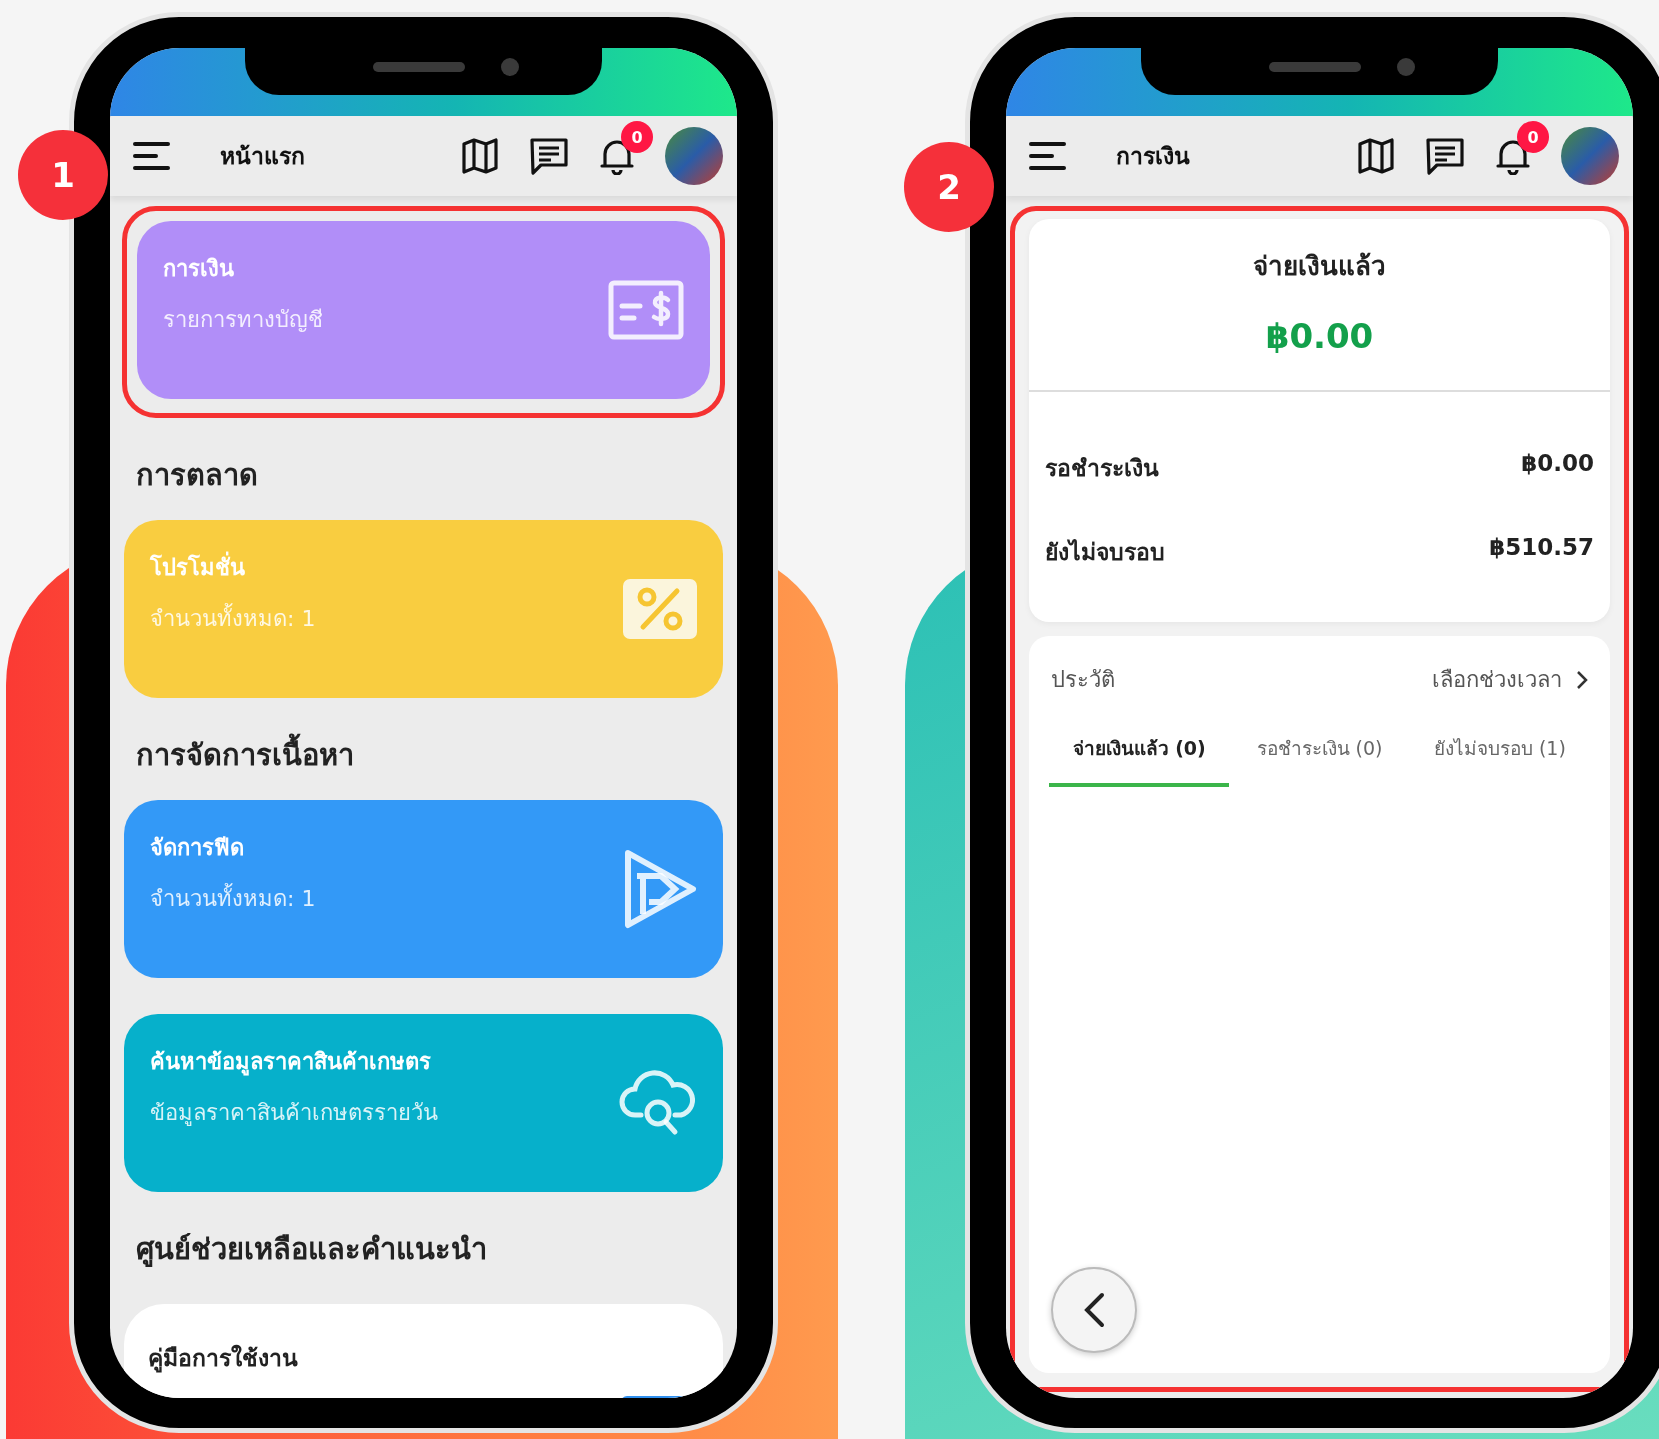 This screenshot has width=1659, height=1439. What do you see at coordinates (386, 567) in the screenshot?
I see `card-title: โปรโมชั่น` at bounding box center [386, 567].